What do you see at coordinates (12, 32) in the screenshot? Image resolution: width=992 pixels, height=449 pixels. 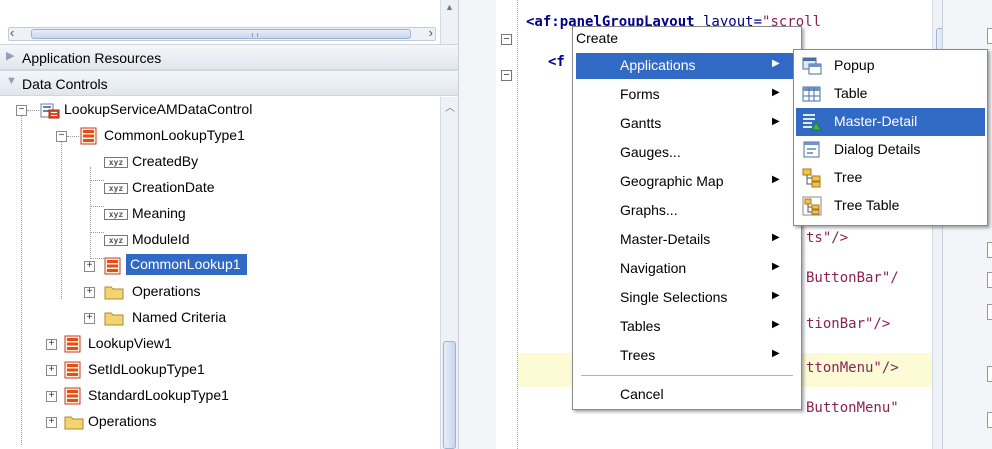 I see `scroll-left-icon: ‹` at bounding box center [12, 32].